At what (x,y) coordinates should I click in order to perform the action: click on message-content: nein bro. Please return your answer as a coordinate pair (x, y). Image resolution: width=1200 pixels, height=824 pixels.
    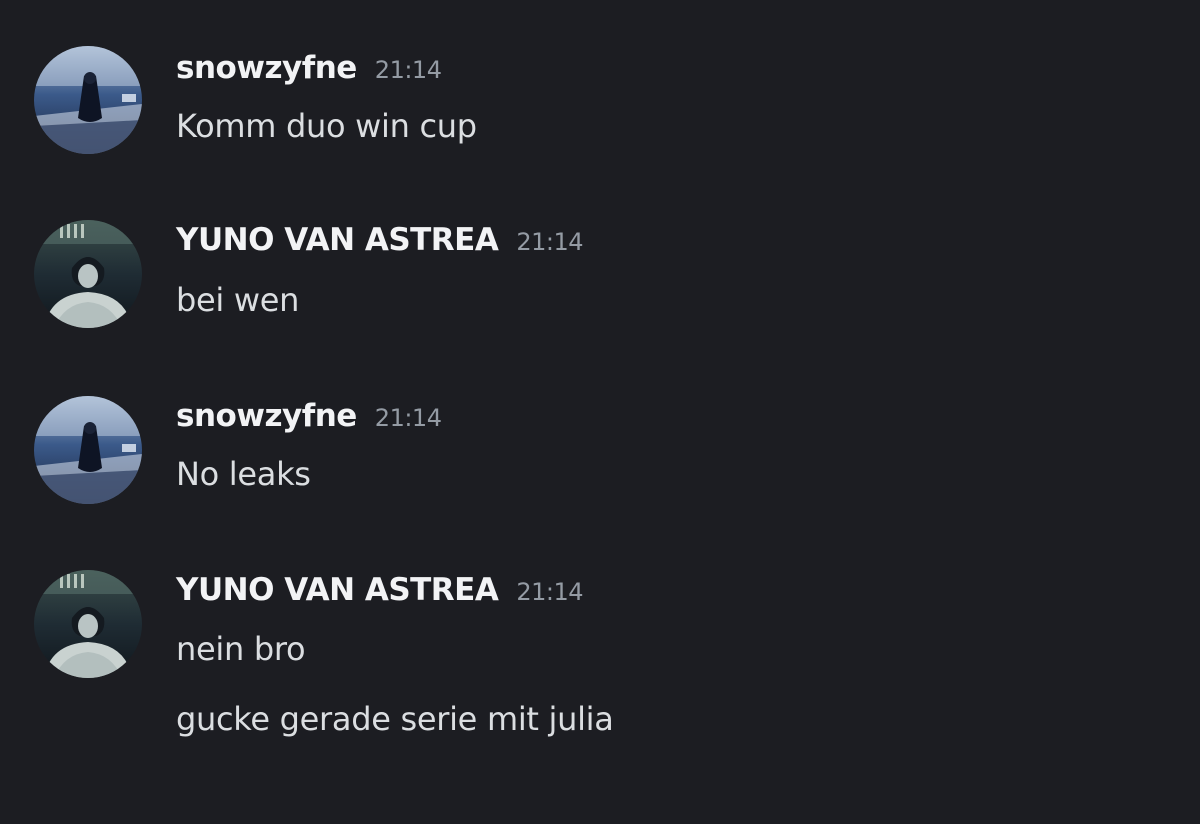
    Looking at the image, I should click on (241, 649).